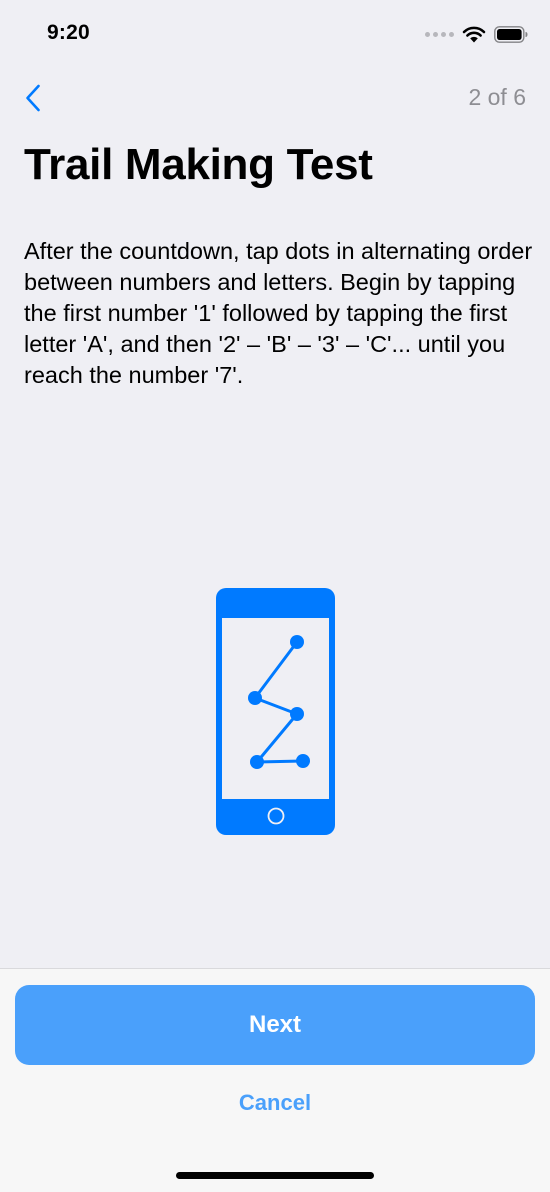  Describe the element at coordinates (439, 34) in the screenshot. I see `signal-dots-icon` at that location.